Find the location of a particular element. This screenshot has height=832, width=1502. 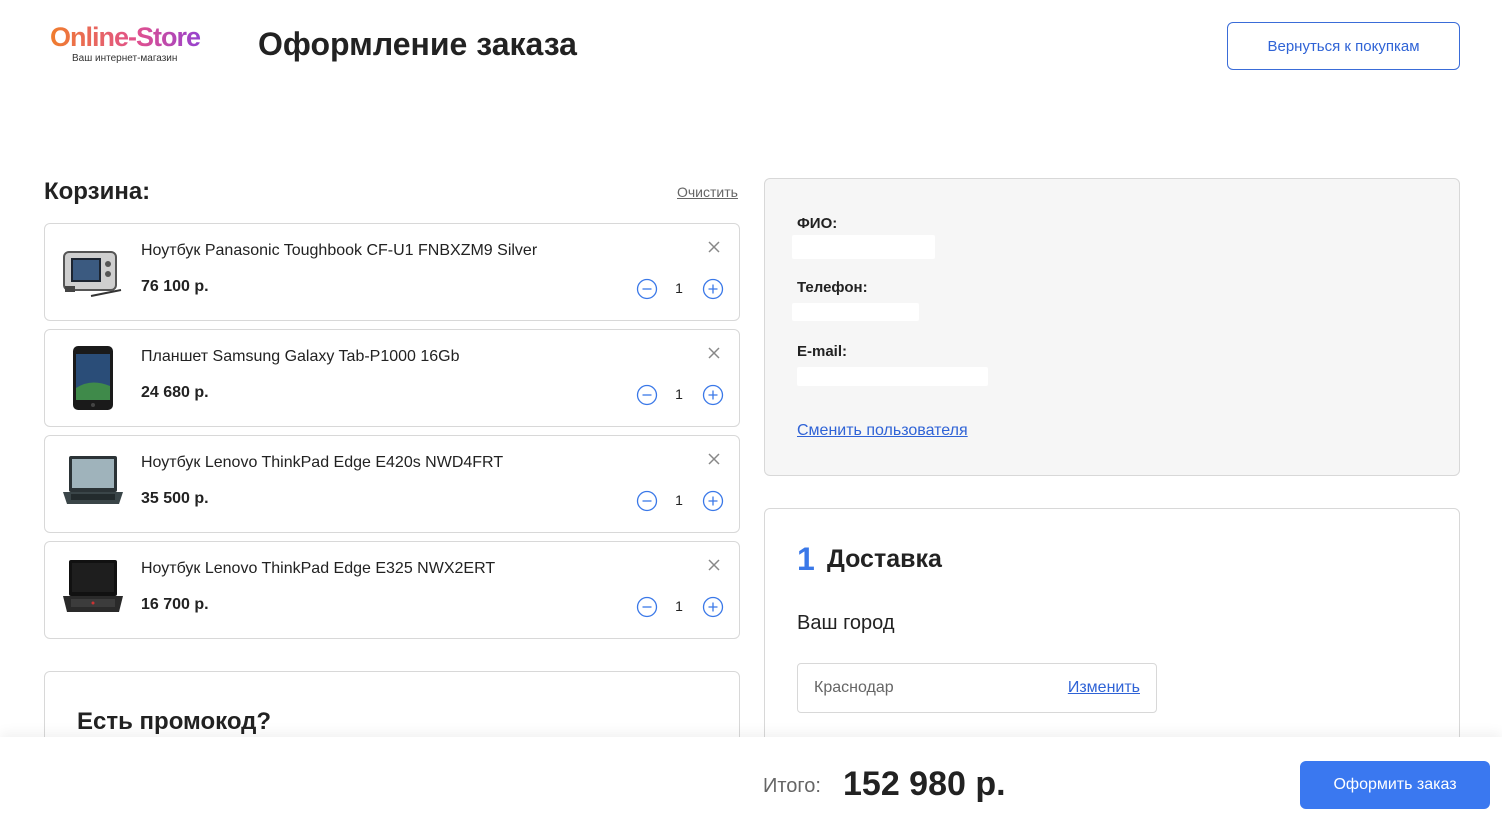

page-title: Оформление заказа is located at coordinates (417, 44).